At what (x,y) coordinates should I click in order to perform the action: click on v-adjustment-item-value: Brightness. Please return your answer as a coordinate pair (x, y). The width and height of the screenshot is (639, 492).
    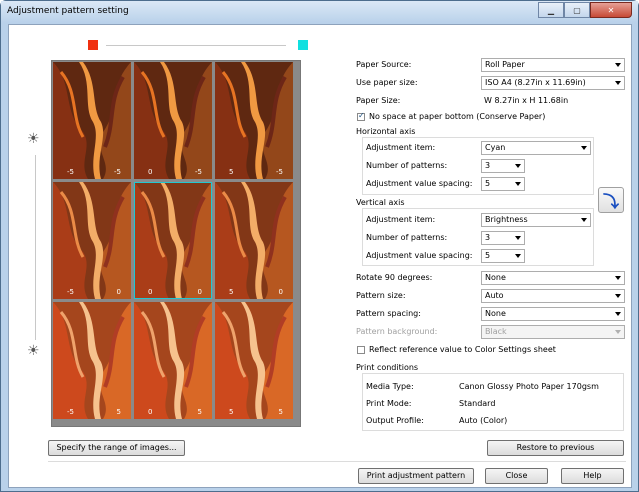
    Looking at the image, I should click on (506, 219).